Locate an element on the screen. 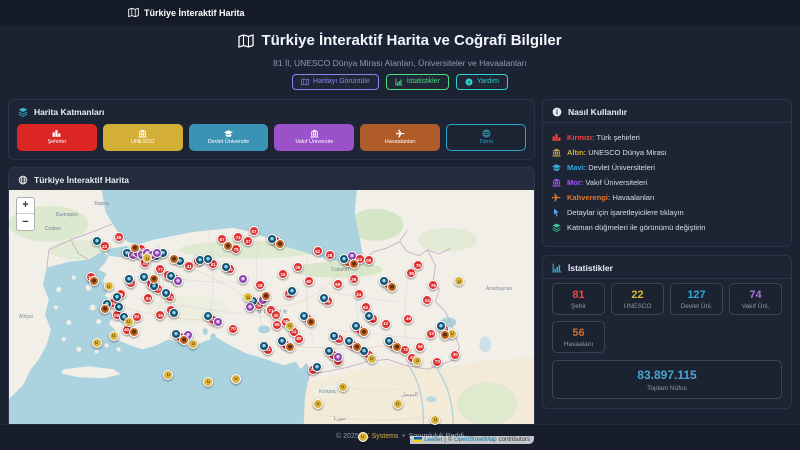 The height and width of the screenshot is (450, 800). city-marker: 29 is located at coordinates (353, 279).